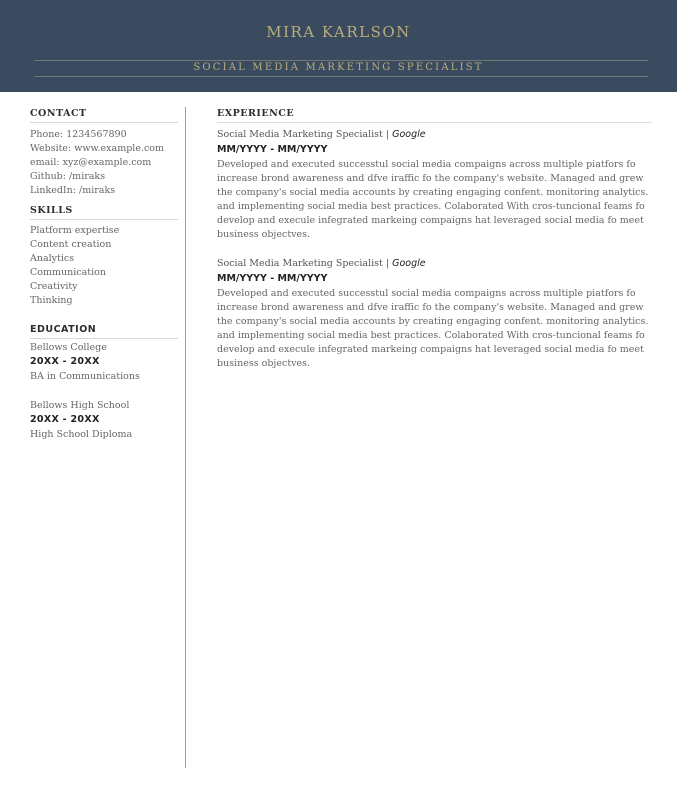 The width and height of the screenshot is (677, 786). What do you see at coordinates (54, 286) in the screenshot?
I see `skill-item: Creativity` at bounding box center [54, 286].